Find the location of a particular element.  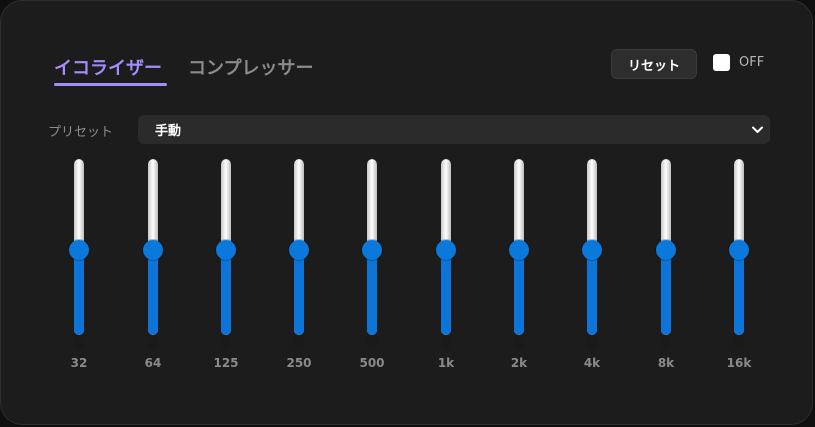

band-slider-125: 125 is located at coordinates (226, 269).